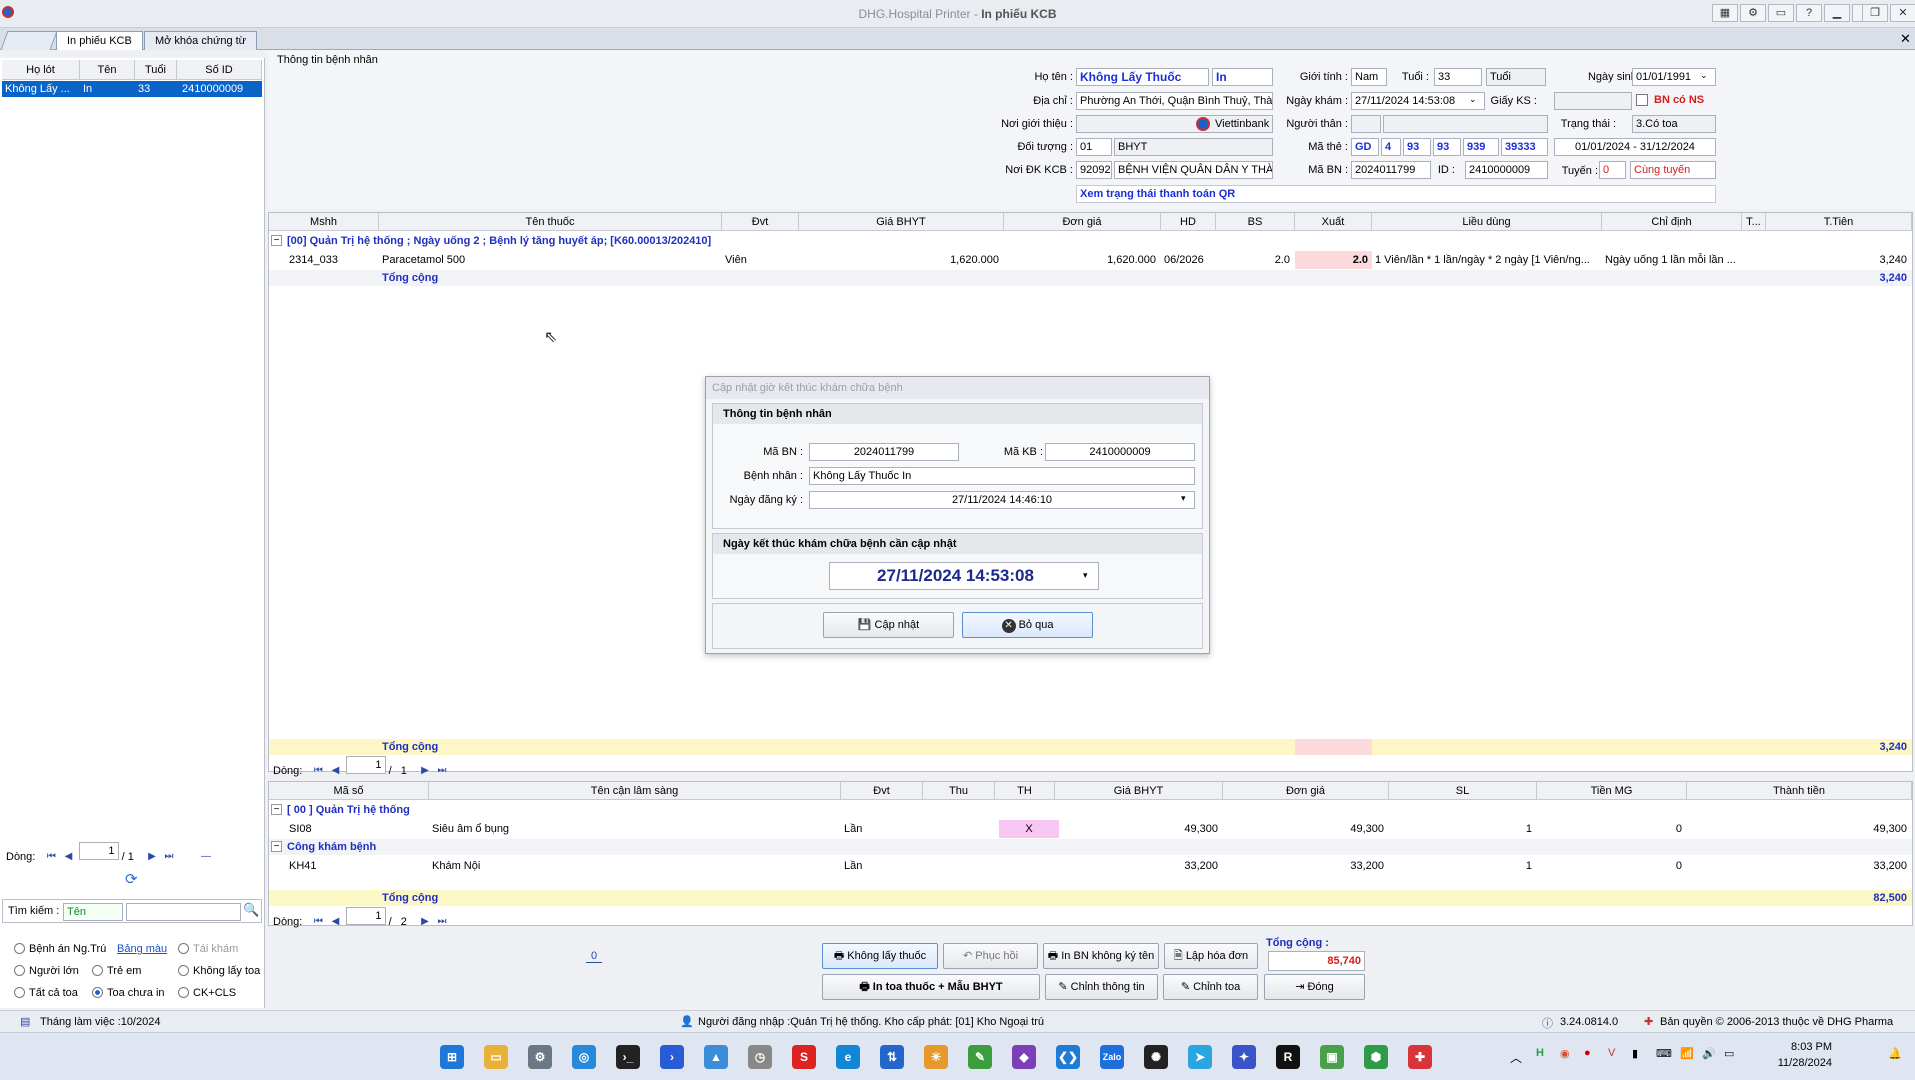 The height and width of the screenshot is (1080, 1915). I want to click on hex-app-icon: ⬢, so click(1376, 1057).